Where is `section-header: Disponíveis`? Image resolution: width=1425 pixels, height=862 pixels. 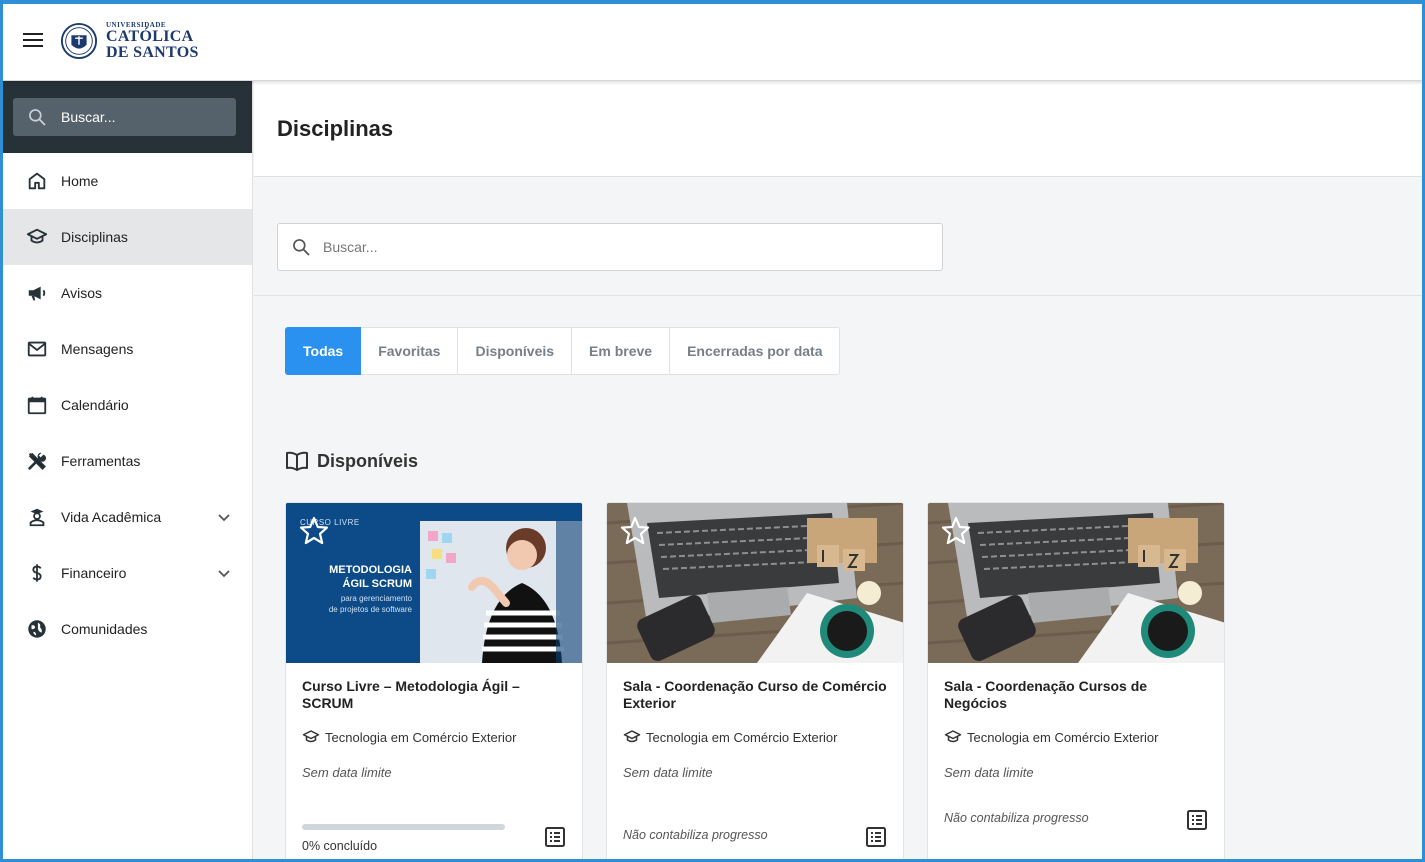 section-header: Disponíveis is located at coordinates (351, 461).